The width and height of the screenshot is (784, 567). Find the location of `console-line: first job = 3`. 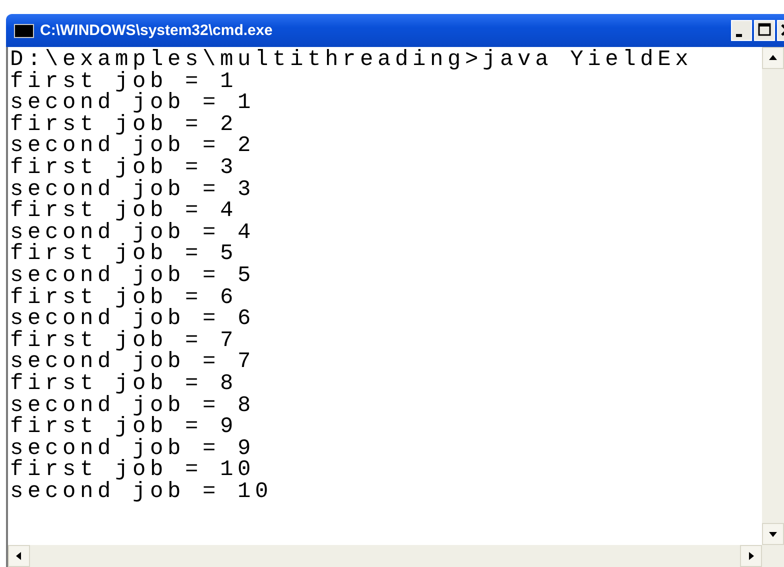

console-line: first job = 3 is located at coordinates (124, 167).